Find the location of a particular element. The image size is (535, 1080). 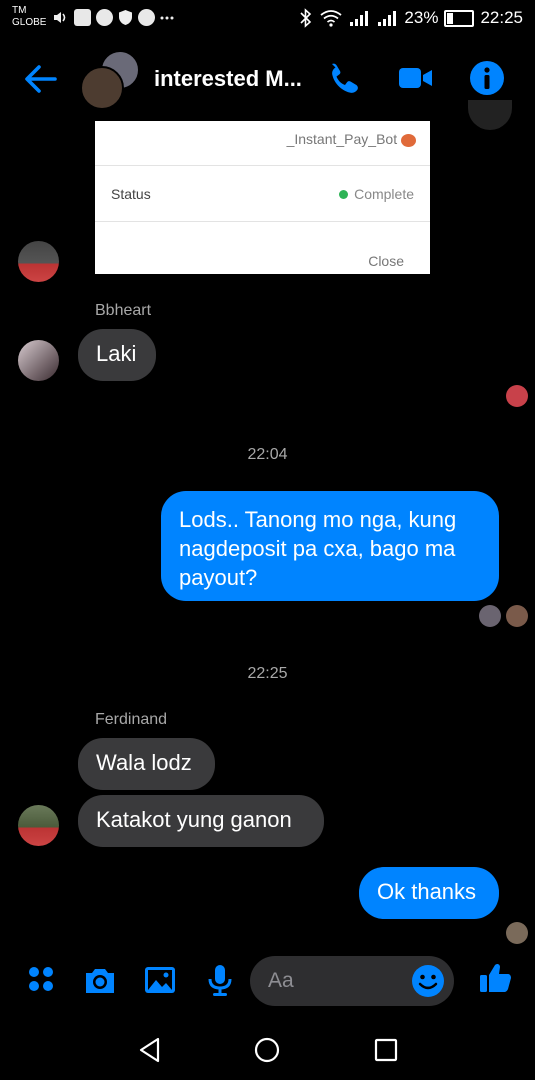

carrier-label: TM GLOBE is located at coordinates (29, 17).